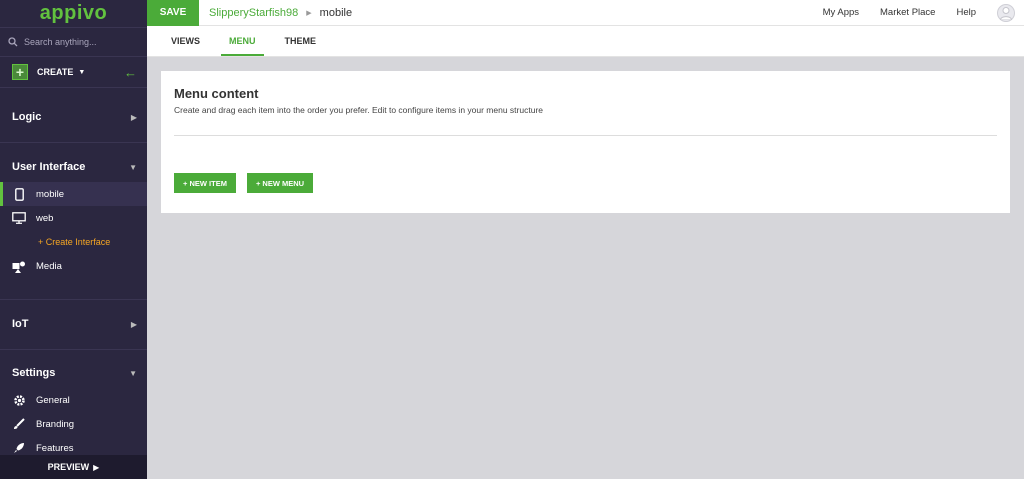  What do you see at coordinates (19, 424) in the screenshot?
I see `brush-icon` at bounding box center [19, 424].